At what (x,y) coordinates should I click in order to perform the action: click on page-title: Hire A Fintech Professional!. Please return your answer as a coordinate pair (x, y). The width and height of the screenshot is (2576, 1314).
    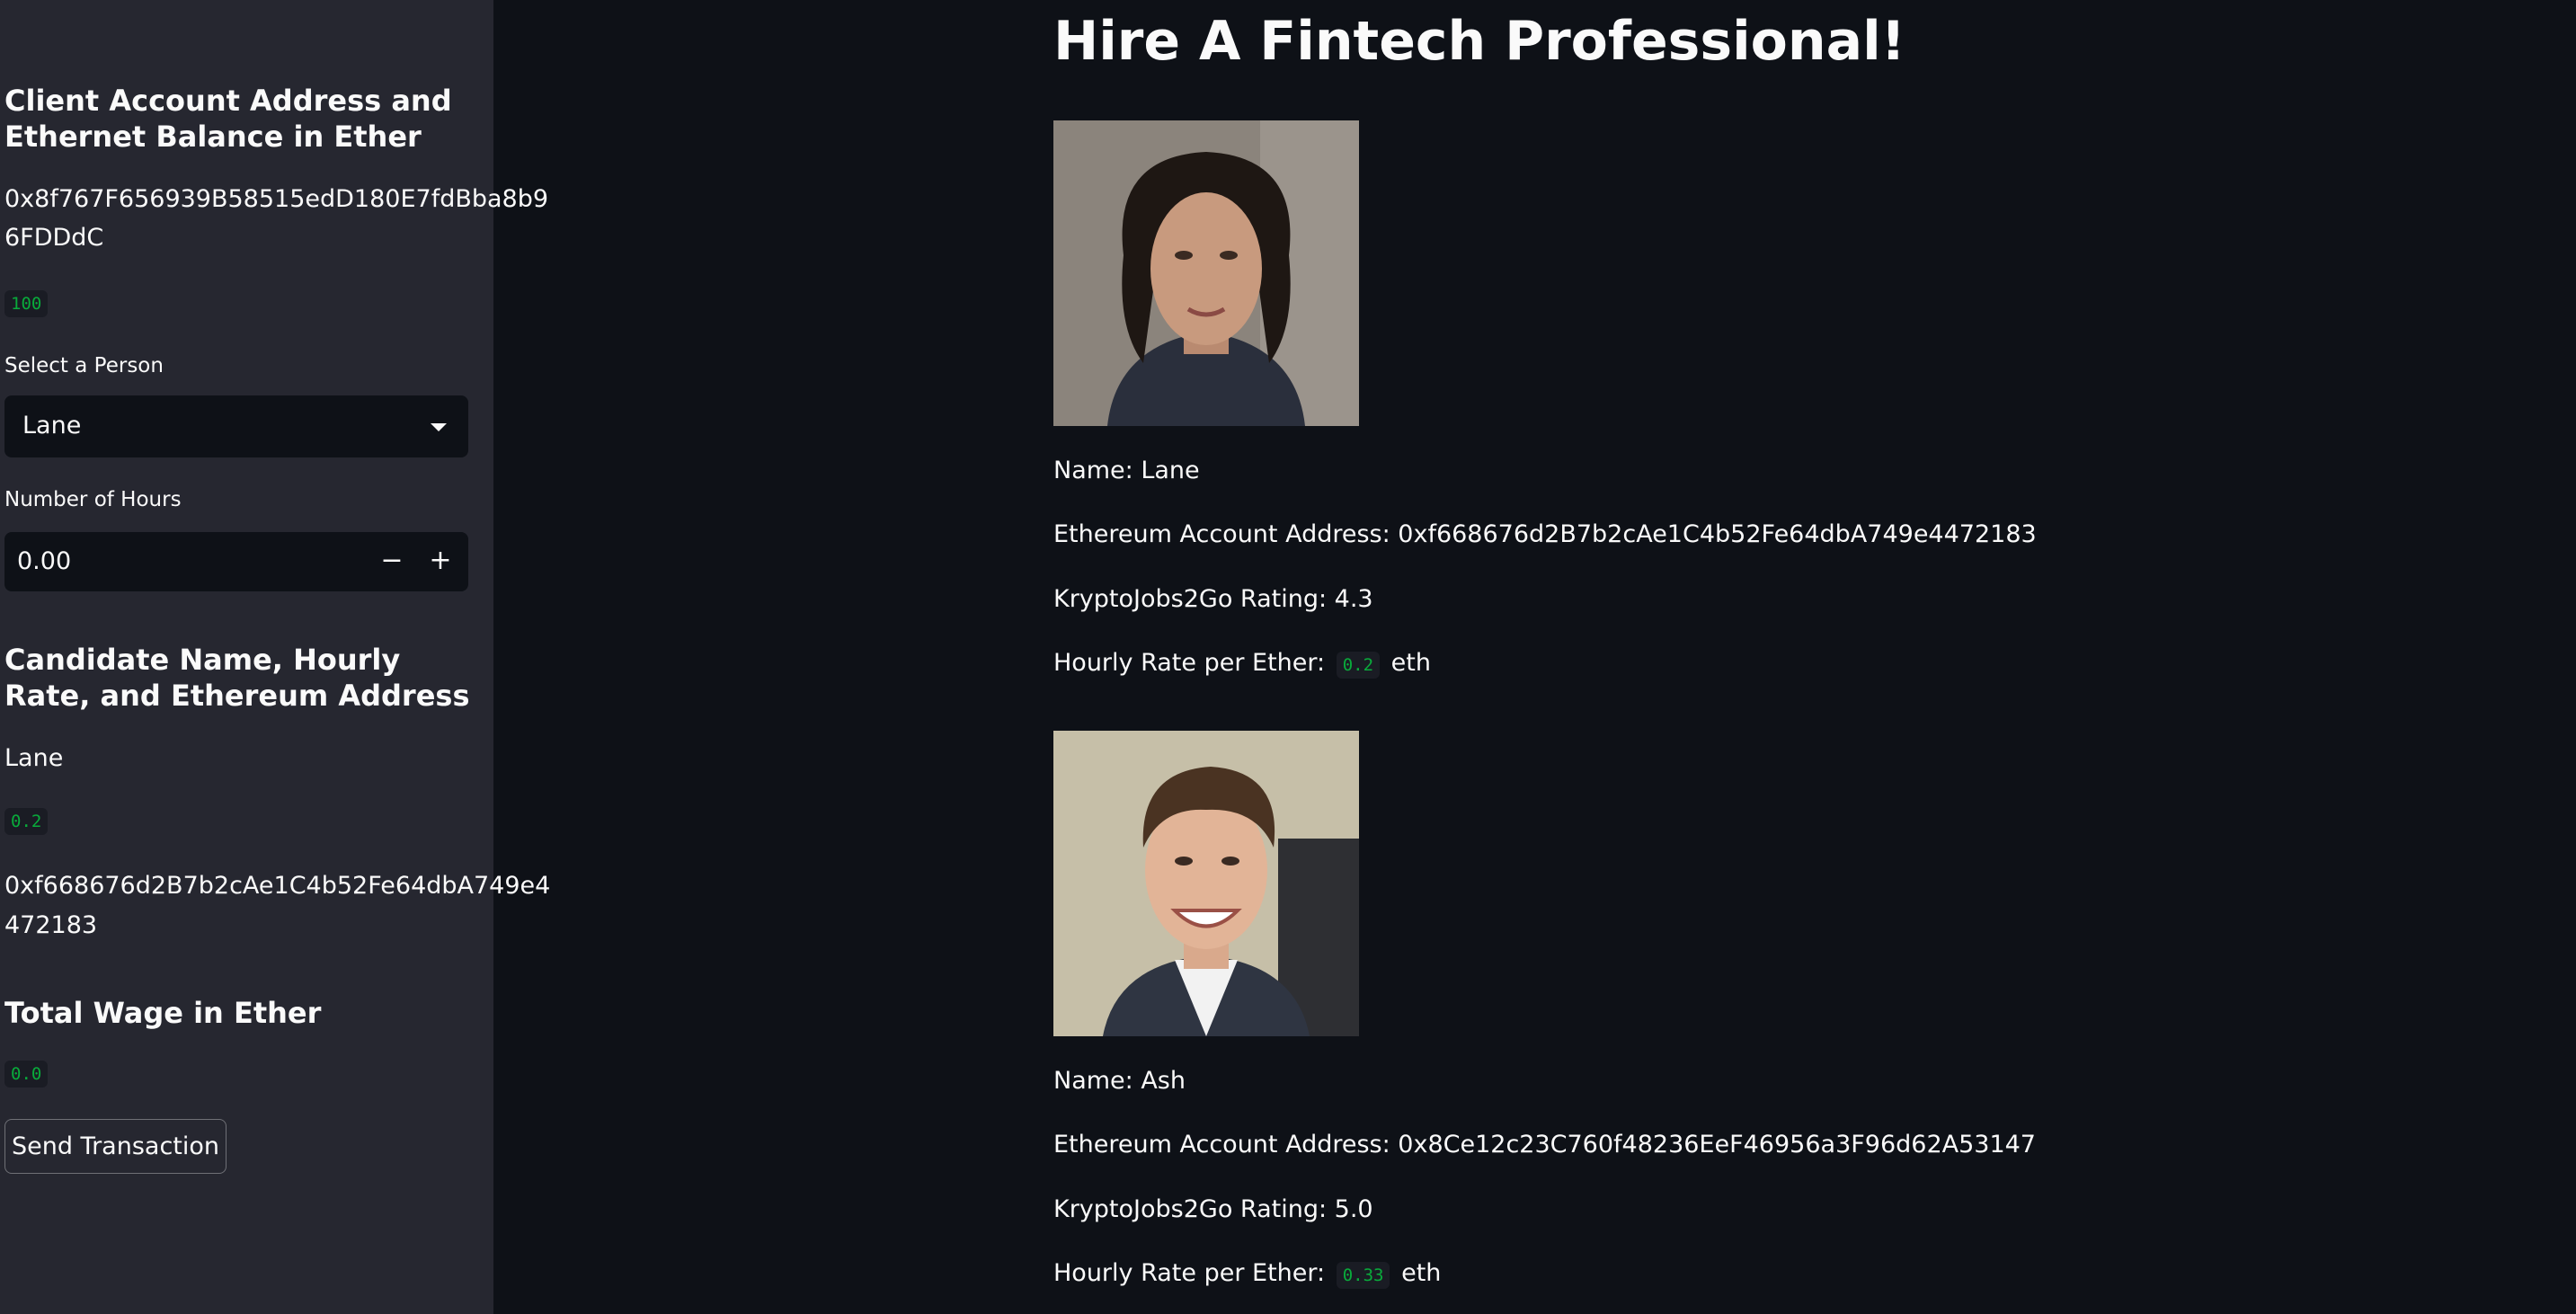
    Looking at the image, I should click on (1479, 42).